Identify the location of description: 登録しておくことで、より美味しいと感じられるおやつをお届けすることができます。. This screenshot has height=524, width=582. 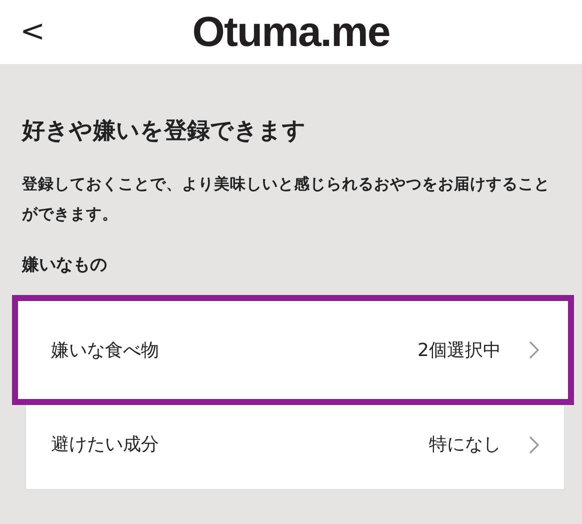
(286, 199).